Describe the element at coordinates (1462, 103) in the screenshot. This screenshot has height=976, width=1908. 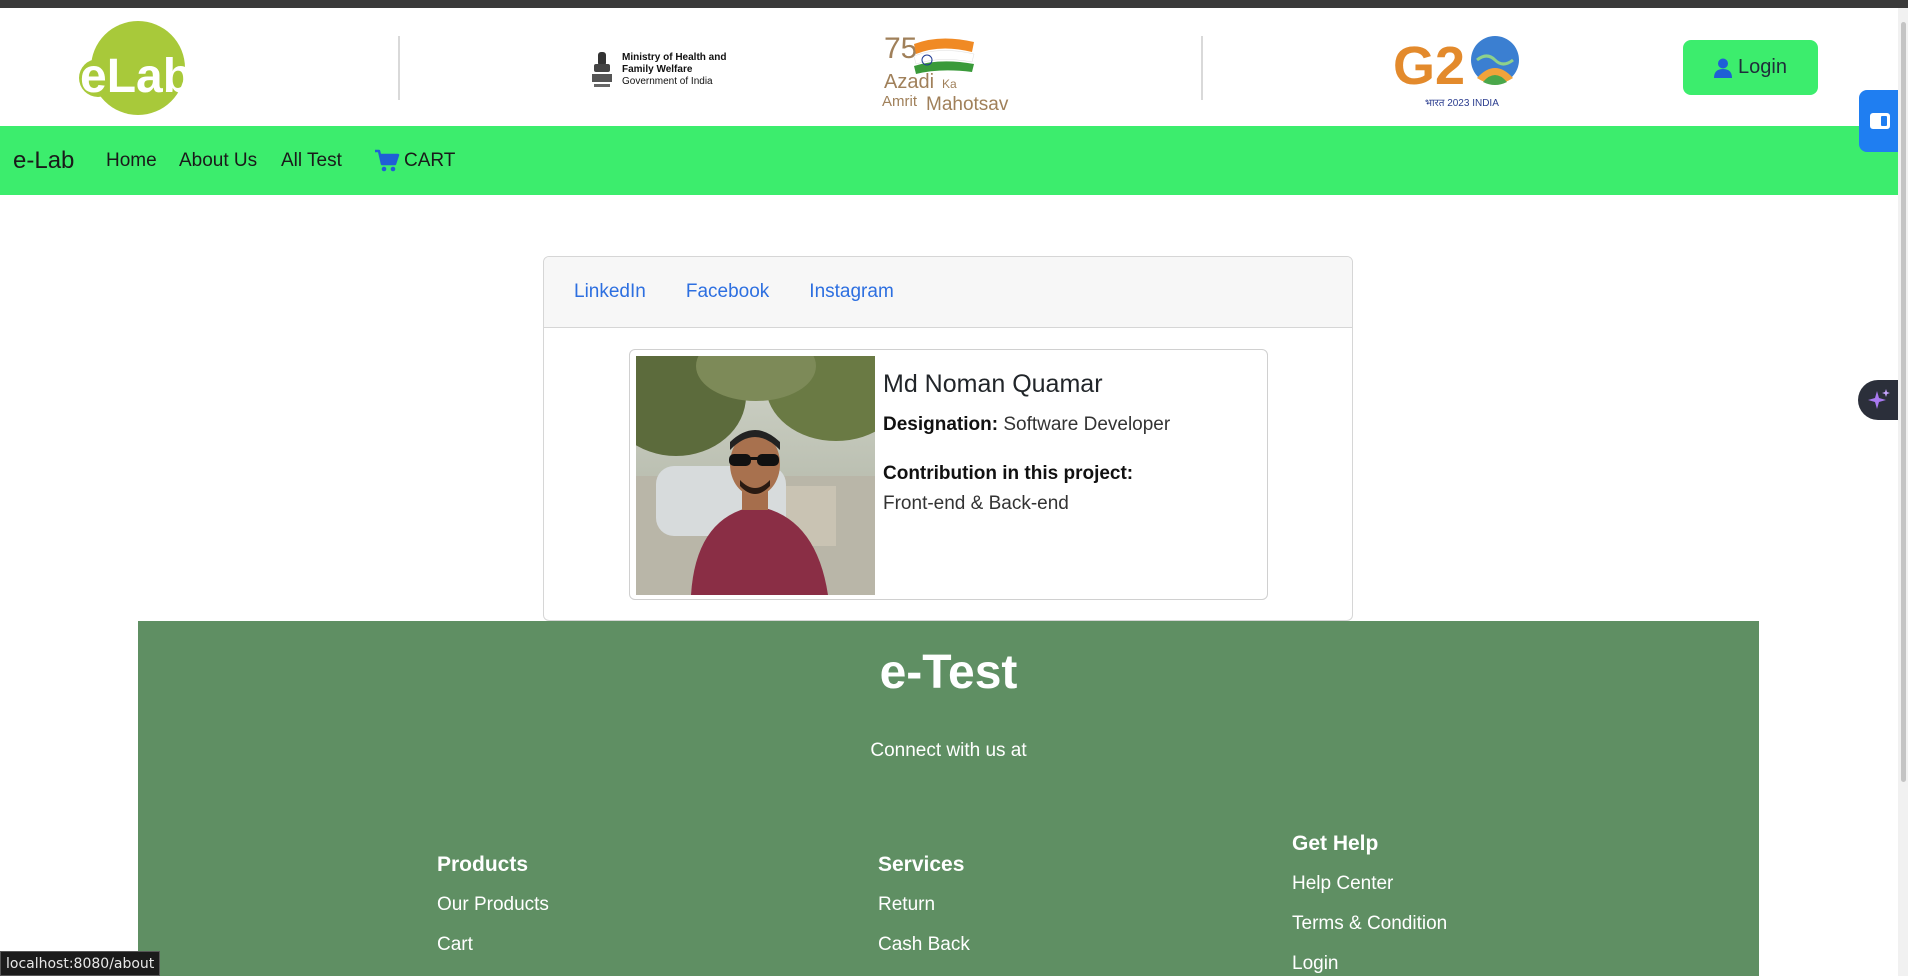
I see `svg-text: भारत 2023 INDIA` at that location.